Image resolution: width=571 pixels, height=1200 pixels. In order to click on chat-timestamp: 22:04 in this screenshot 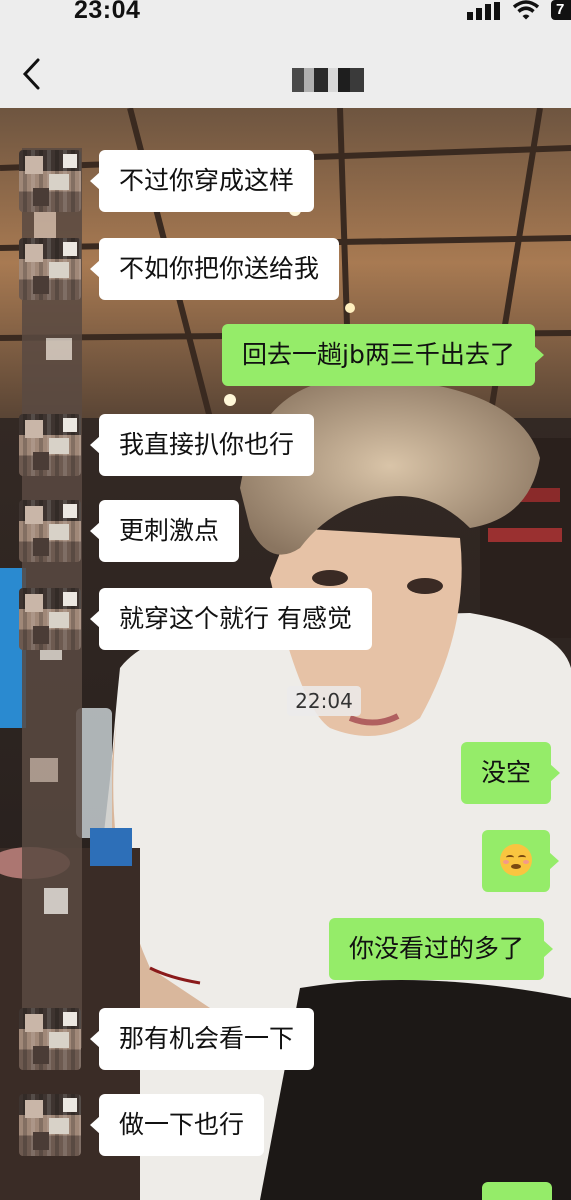, I will do `click(324, 701)`.